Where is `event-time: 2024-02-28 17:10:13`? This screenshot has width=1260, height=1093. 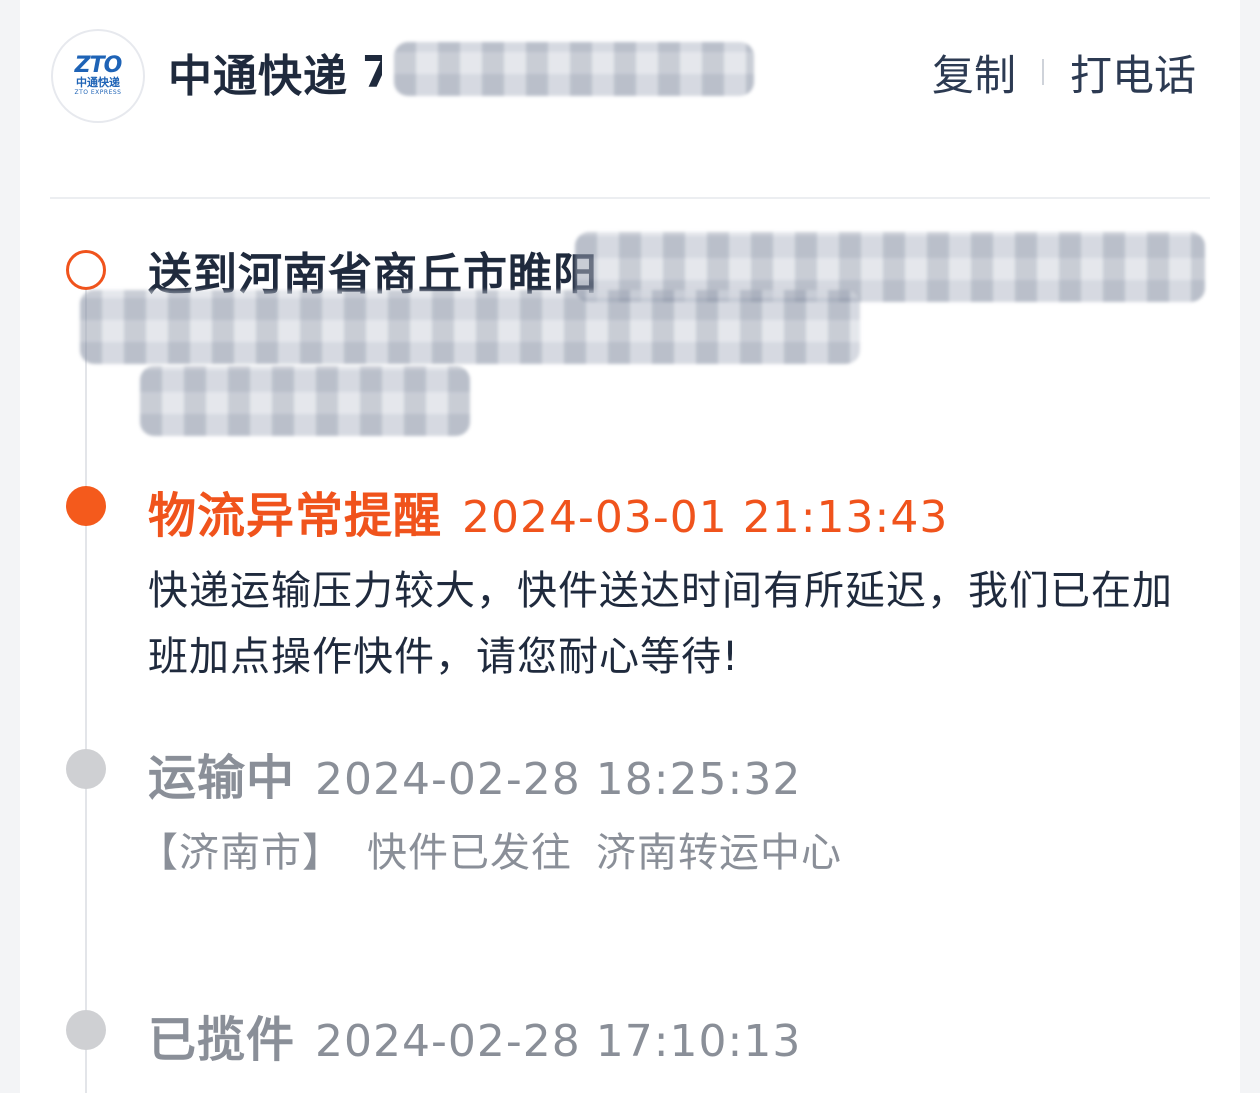 event-time: 2024-02-28 17:10:13 is located at coordinates (558, 1041).